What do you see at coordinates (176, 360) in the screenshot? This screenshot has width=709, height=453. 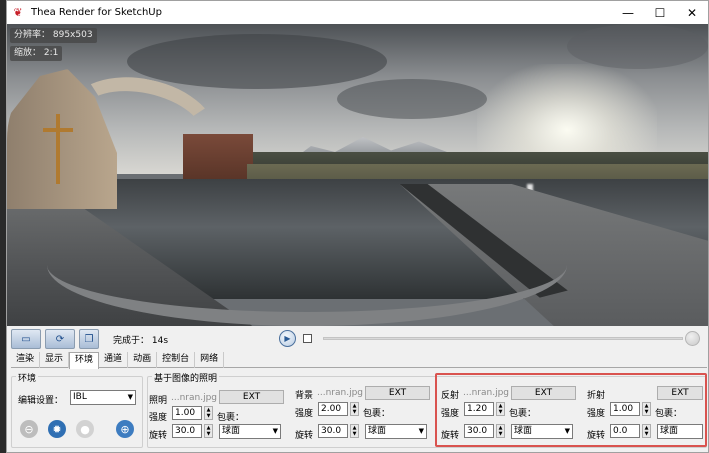 I see `tab-console: 控制台` at bounding box center [176, 360].